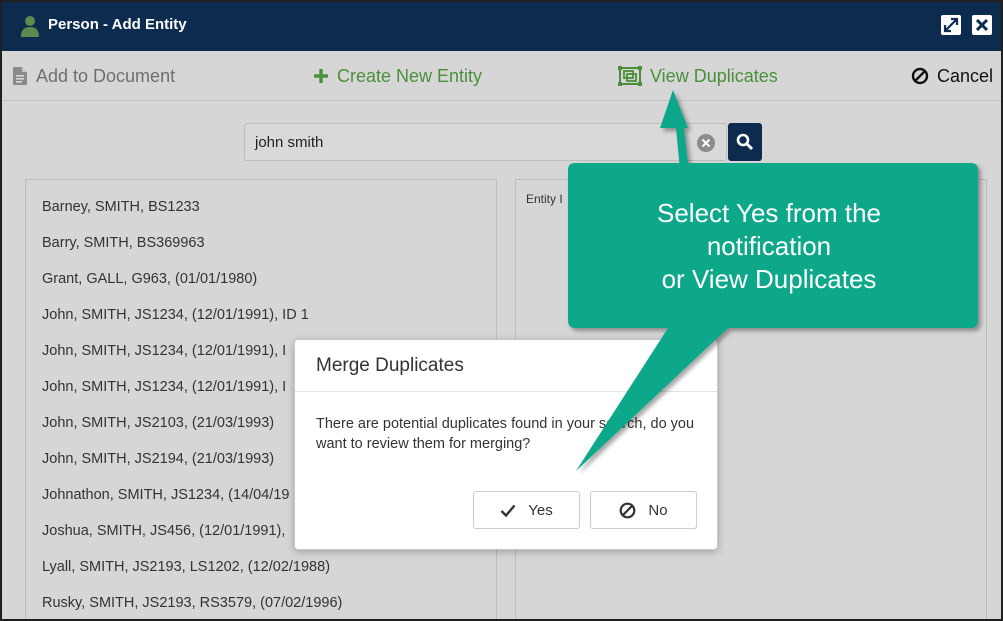 Image resolution: width=1003 pixels, height=621 pixels. What do you see at coordinates (390, 365) in the screenshot?
I see `dialog-title: Merge Duplicates` at bounding box center [390, 365].